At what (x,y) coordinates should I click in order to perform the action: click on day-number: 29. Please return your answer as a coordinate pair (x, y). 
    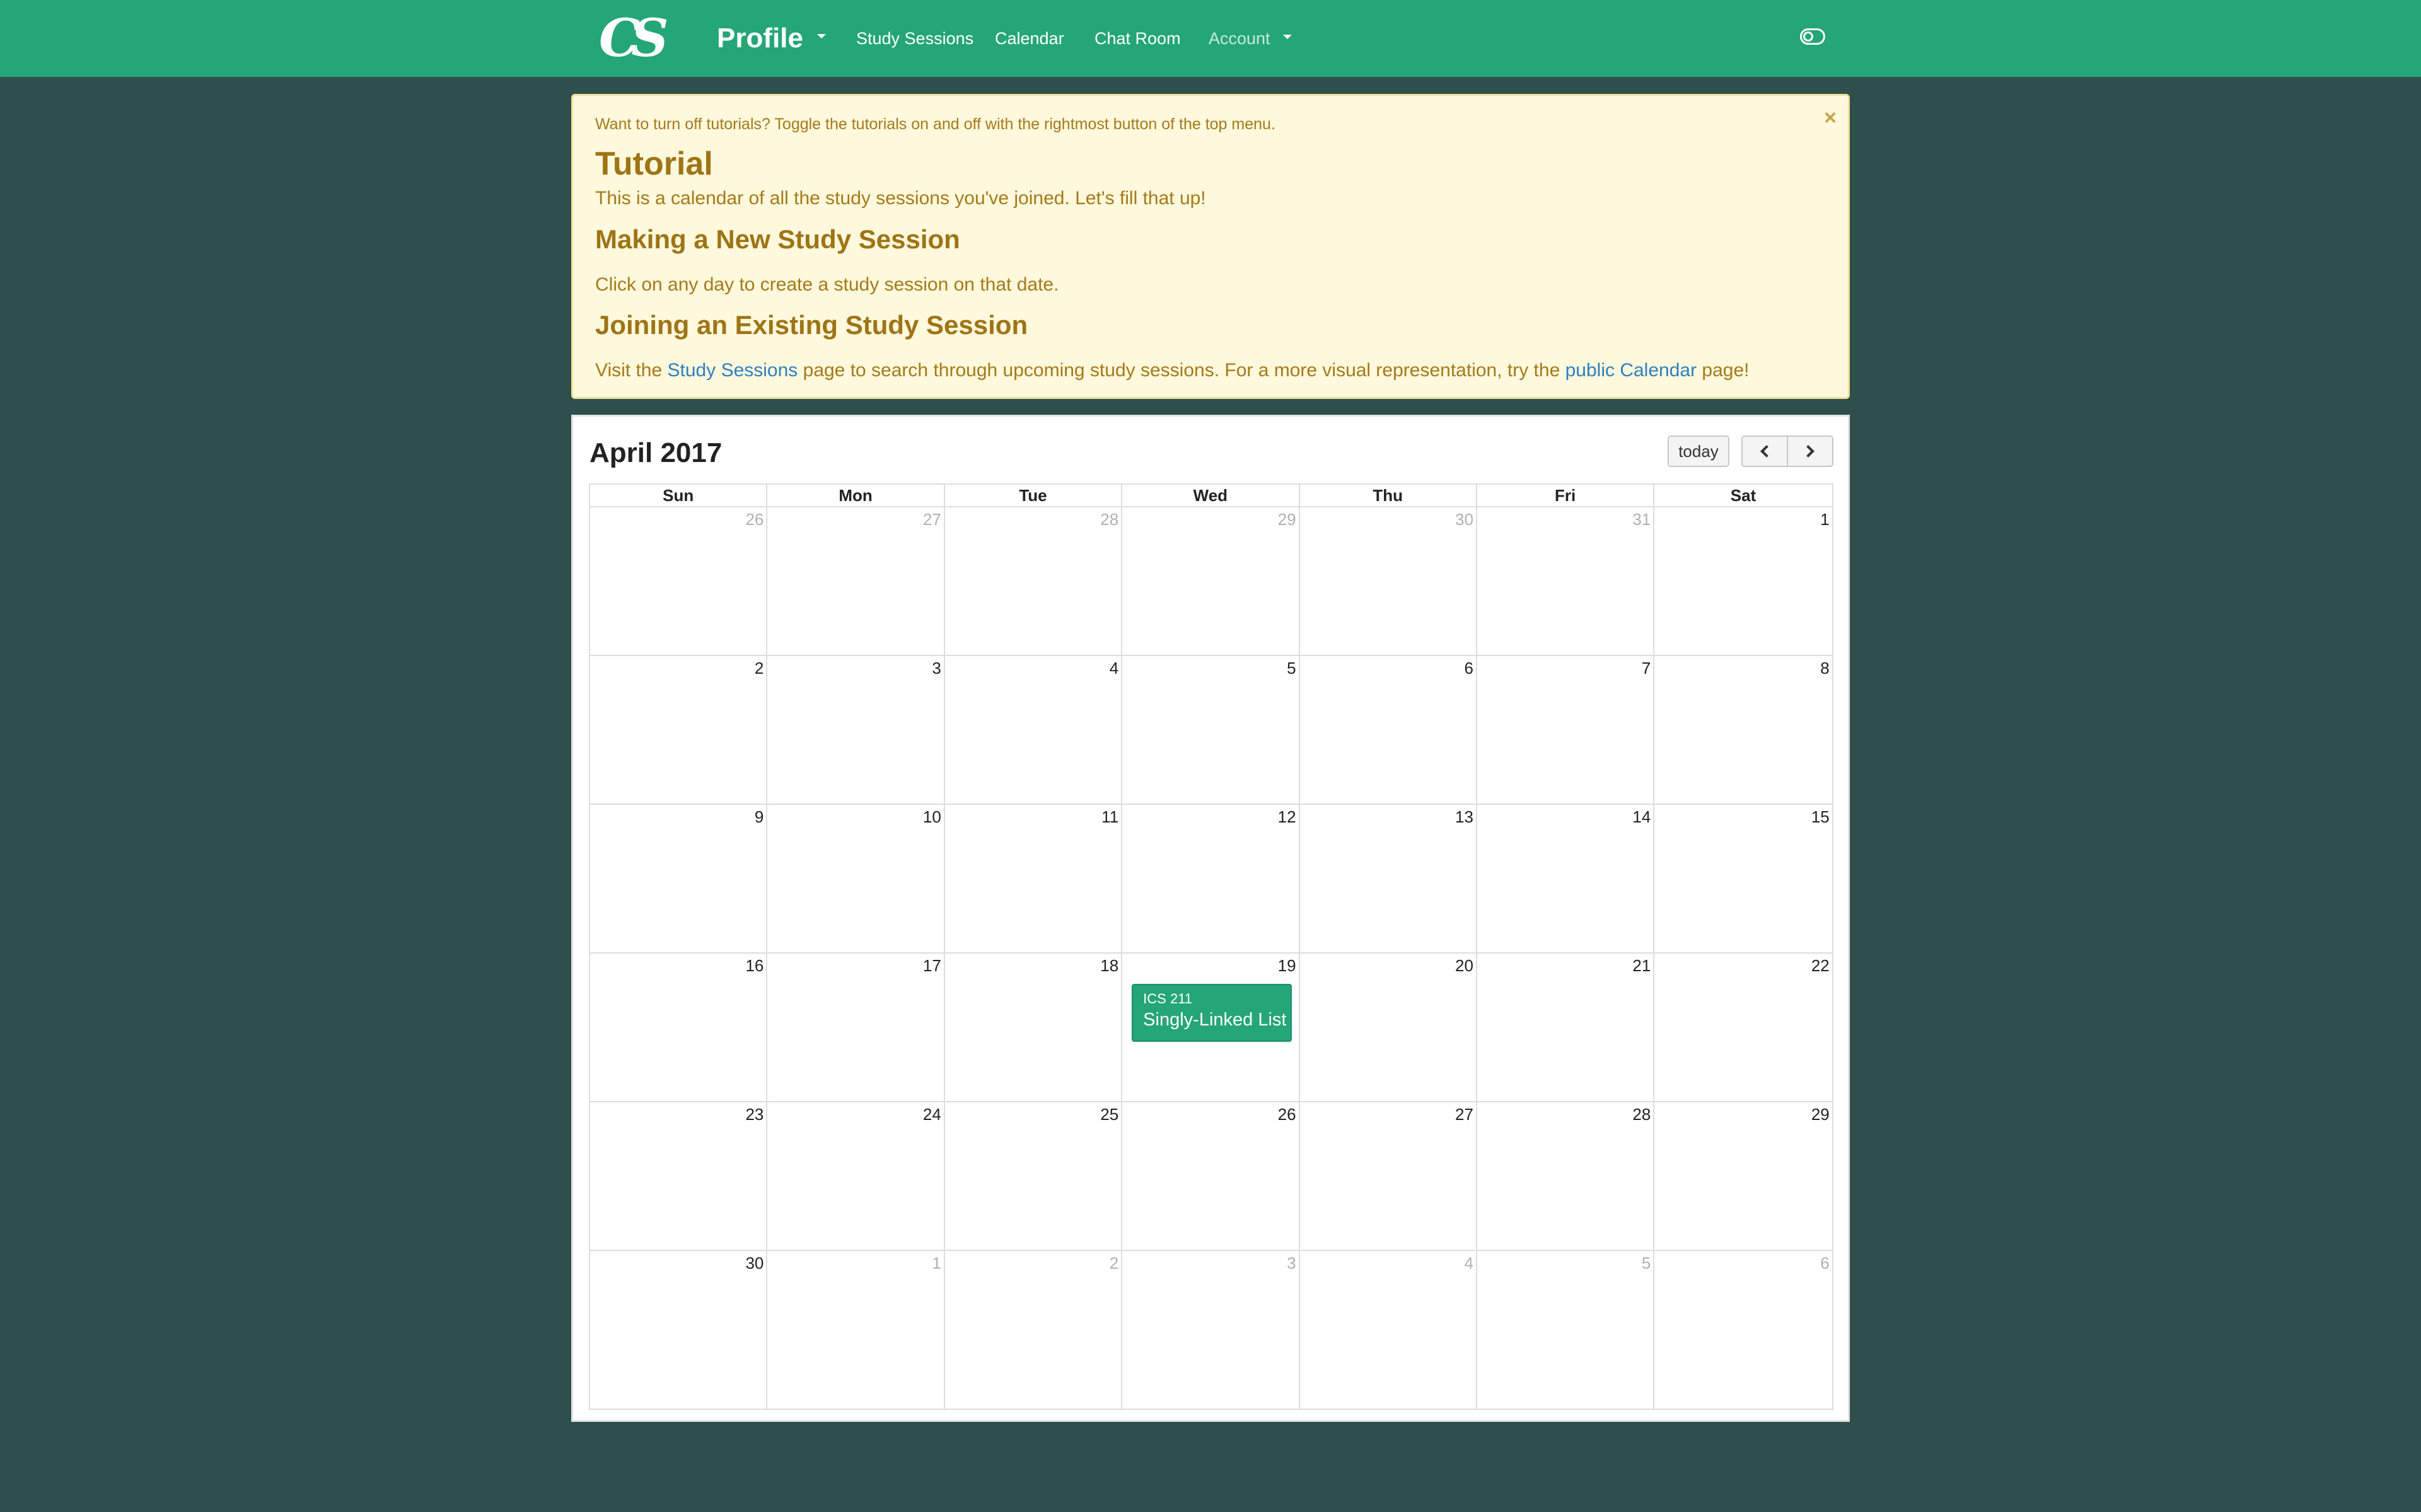
    Looking at the image, I should click on (1287, 519).